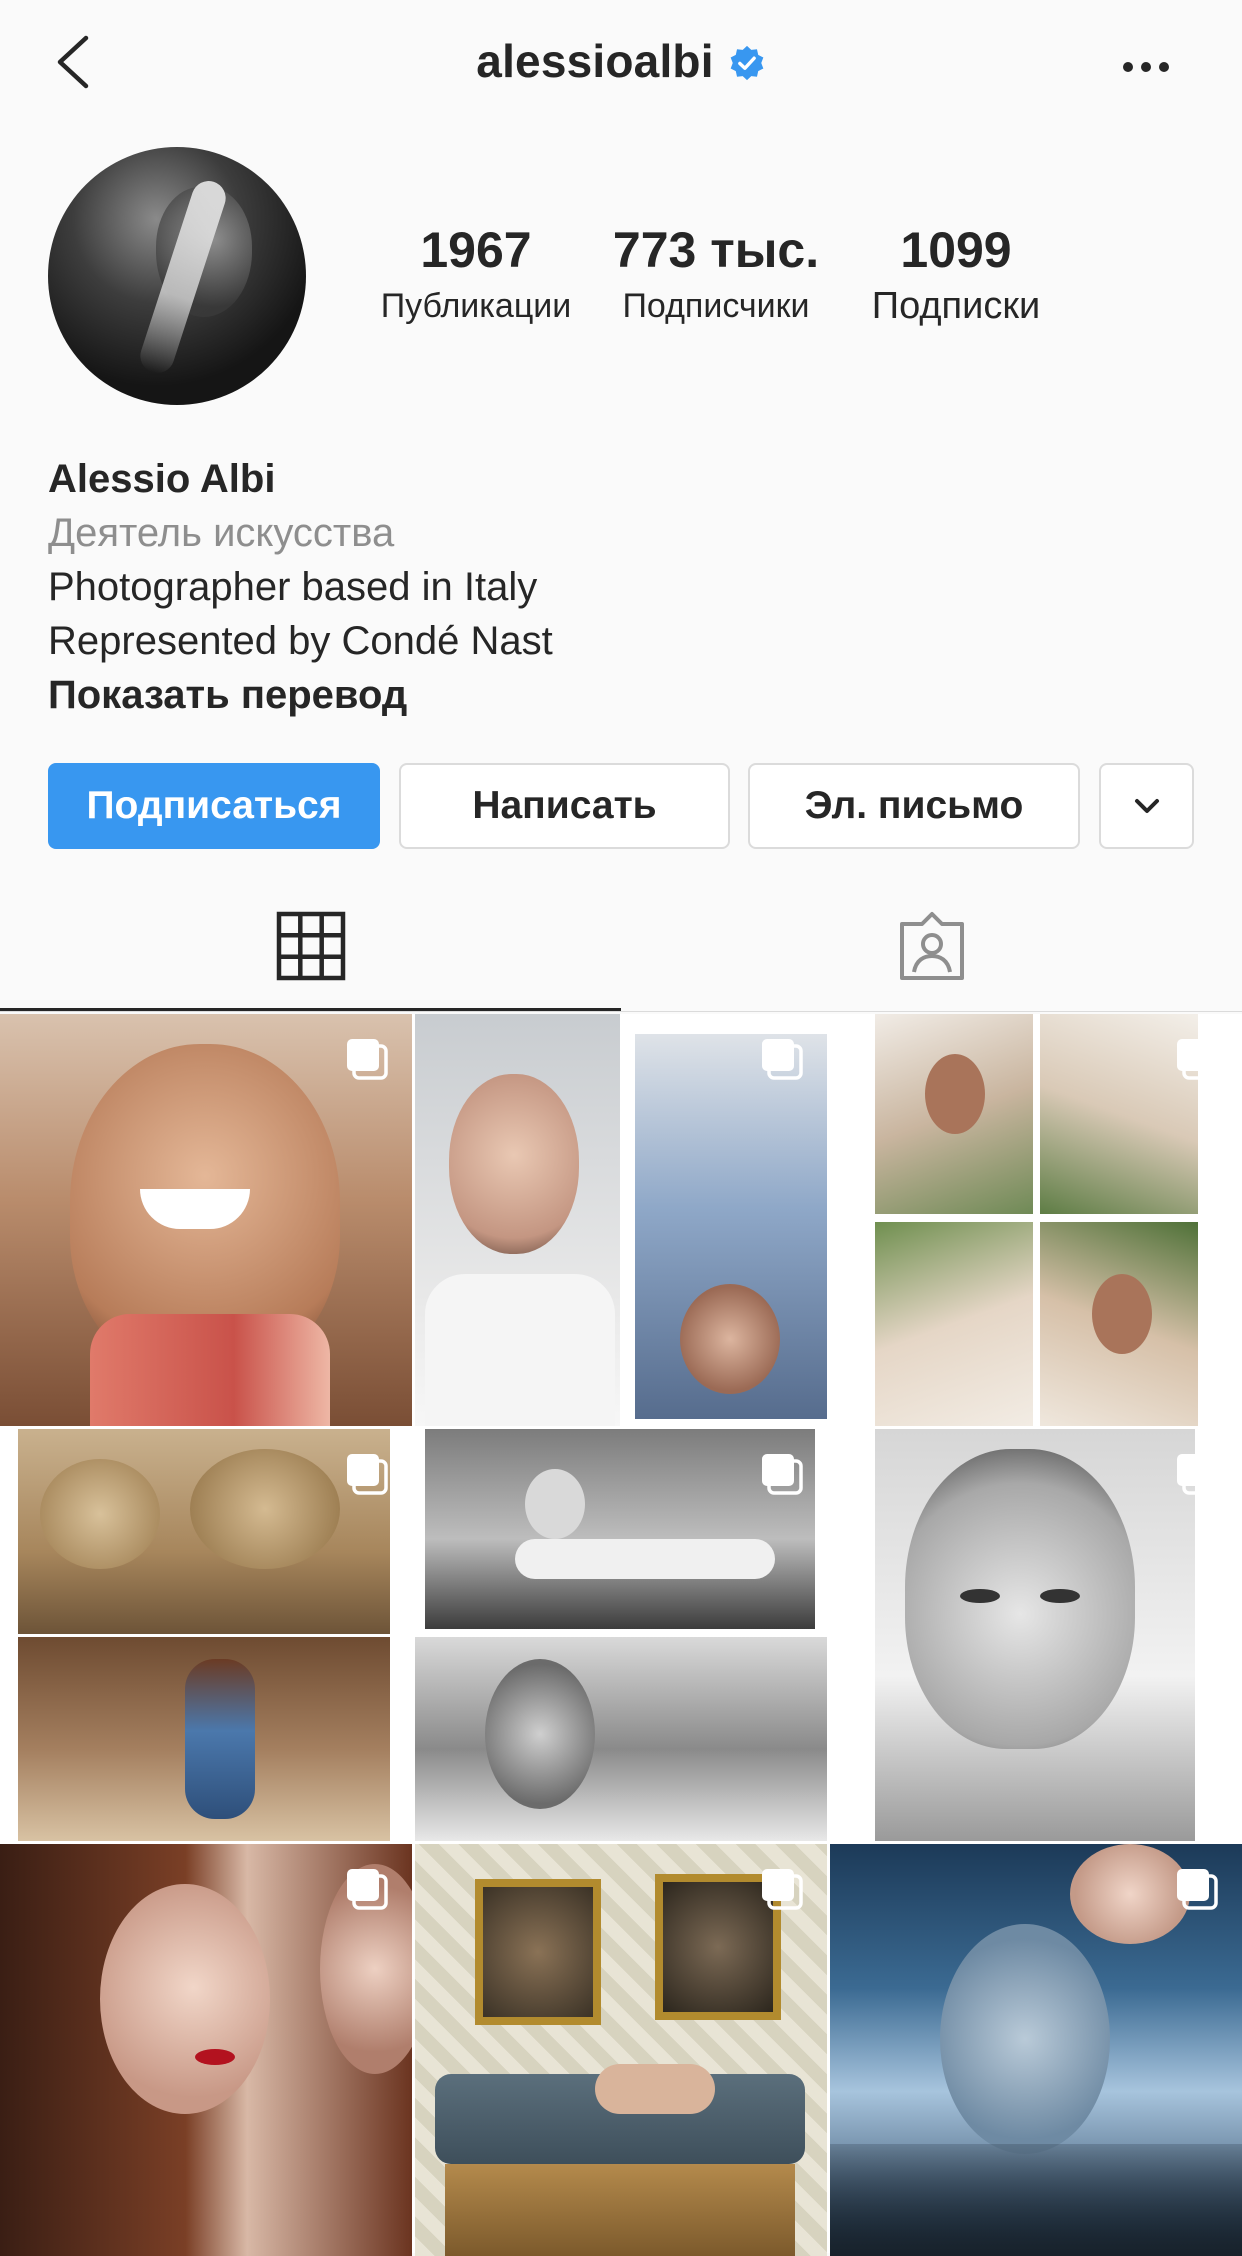 The image size is (1242, 2256). I want to click on profile-name: Alessio Albi, so click(162, 479).